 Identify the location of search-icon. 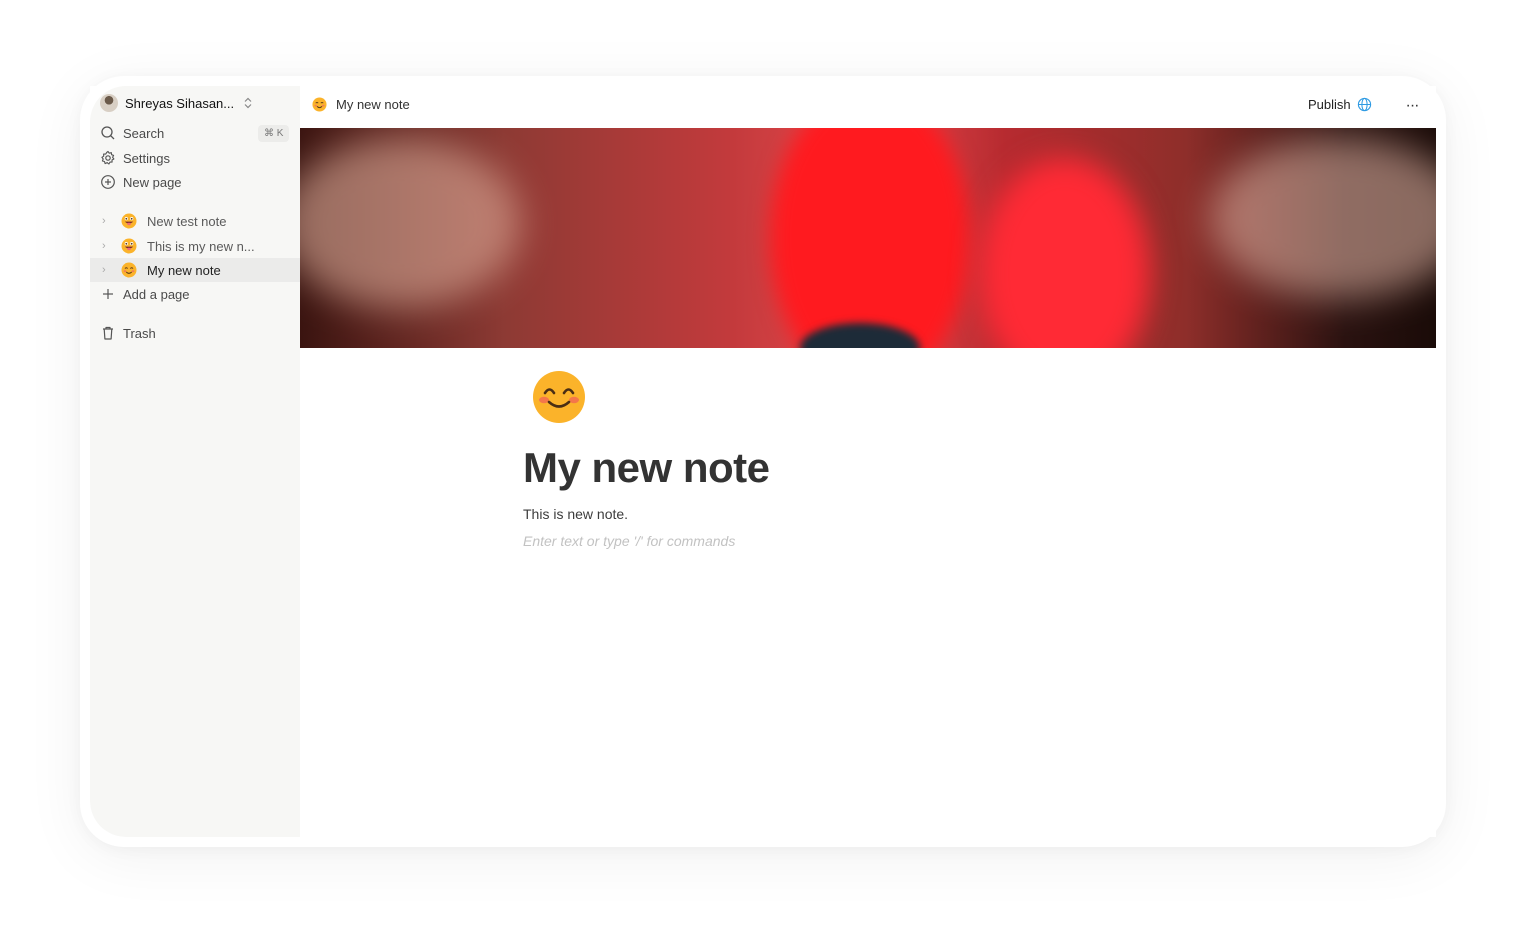
(108, 133).